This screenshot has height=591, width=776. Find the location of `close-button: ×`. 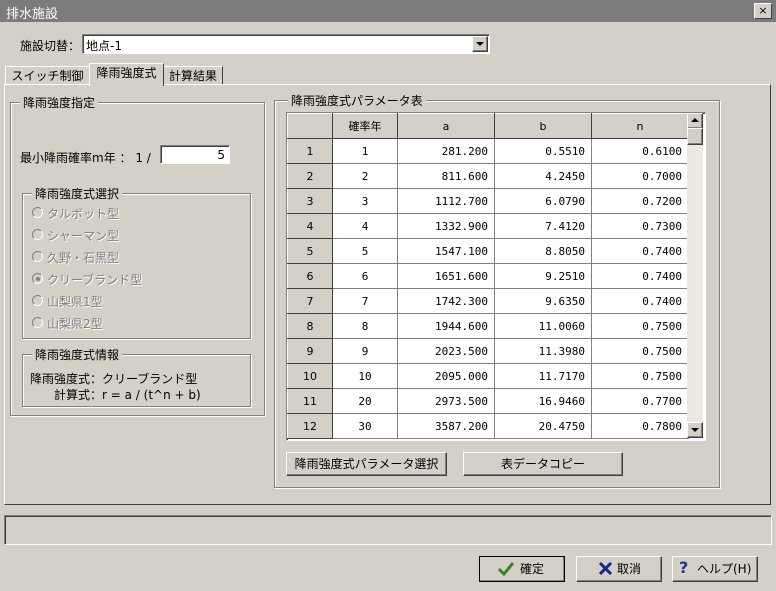

close-button: × is located at coordinates (763, 11).